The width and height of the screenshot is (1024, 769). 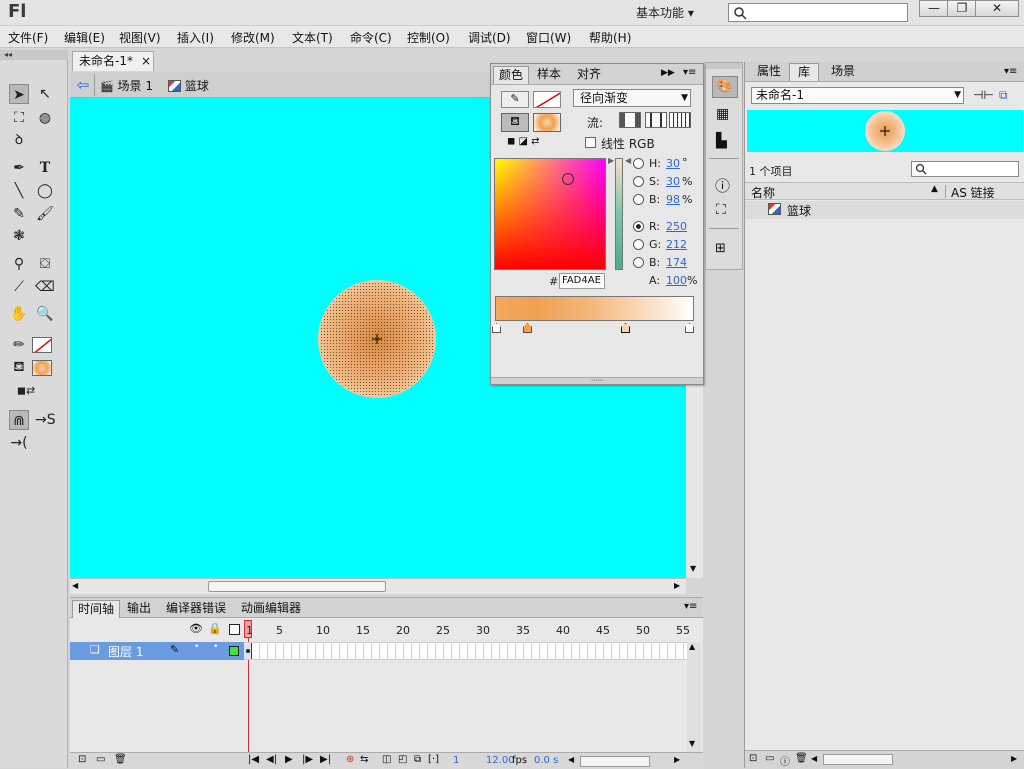 What do you see at coordinates (364, 759) in the screenshot?
I see `loop-icon: ⇆` at bounding box center [364, 759].